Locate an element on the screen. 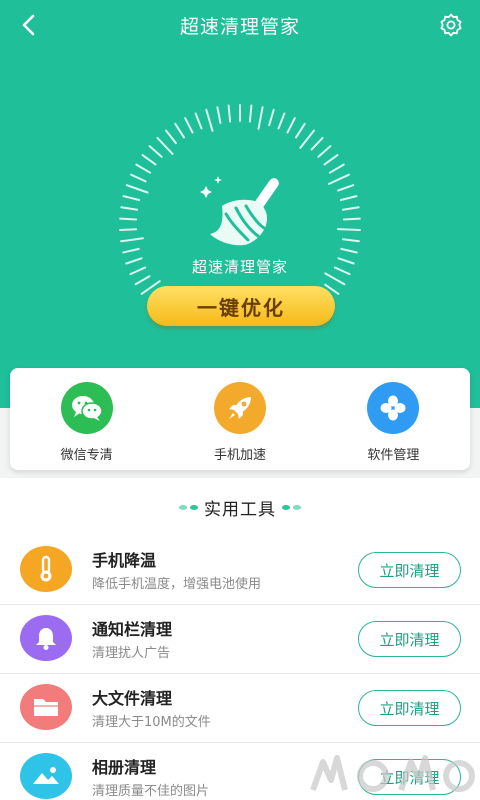  decor-dots-right is located at coordinates (291, 507).